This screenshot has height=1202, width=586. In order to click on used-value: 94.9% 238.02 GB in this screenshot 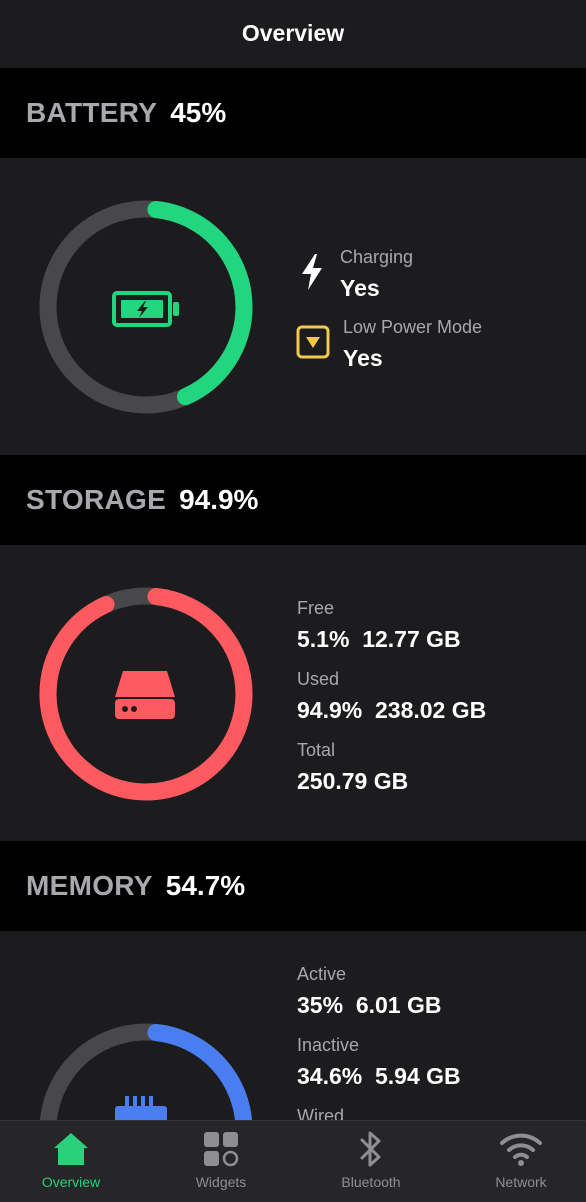, I will do `click(392, 710)`.